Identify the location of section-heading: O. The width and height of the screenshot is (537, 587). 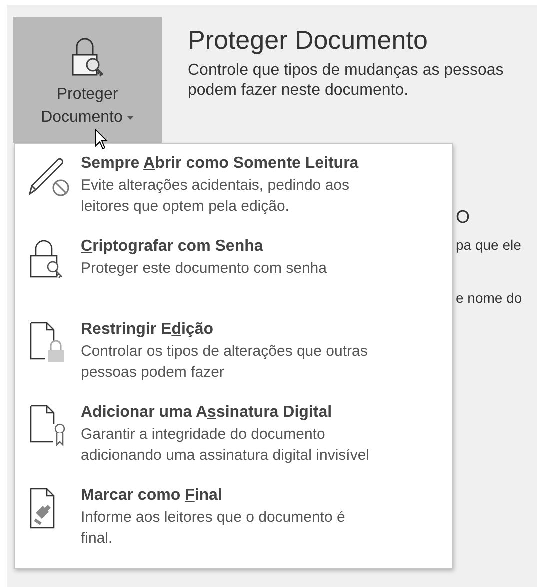
(464, 217).